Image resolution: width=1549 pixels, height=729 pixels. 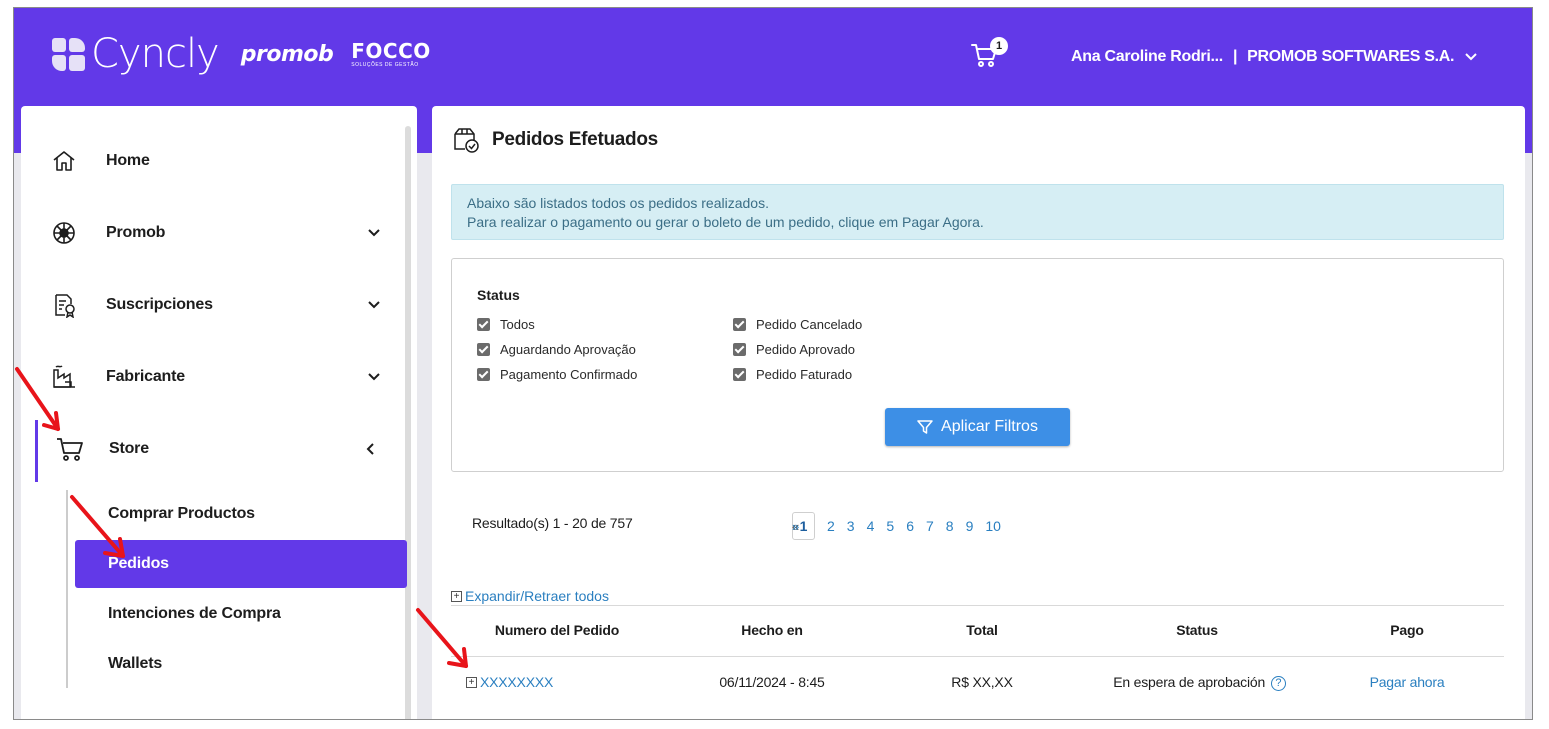 I want to click on status-filter-label: Status, so click(x=498, y=295).